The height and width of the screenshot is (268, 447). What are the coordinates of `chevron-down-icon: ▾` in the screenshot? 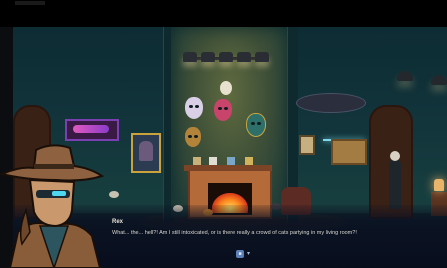 It's located at (248, 253).